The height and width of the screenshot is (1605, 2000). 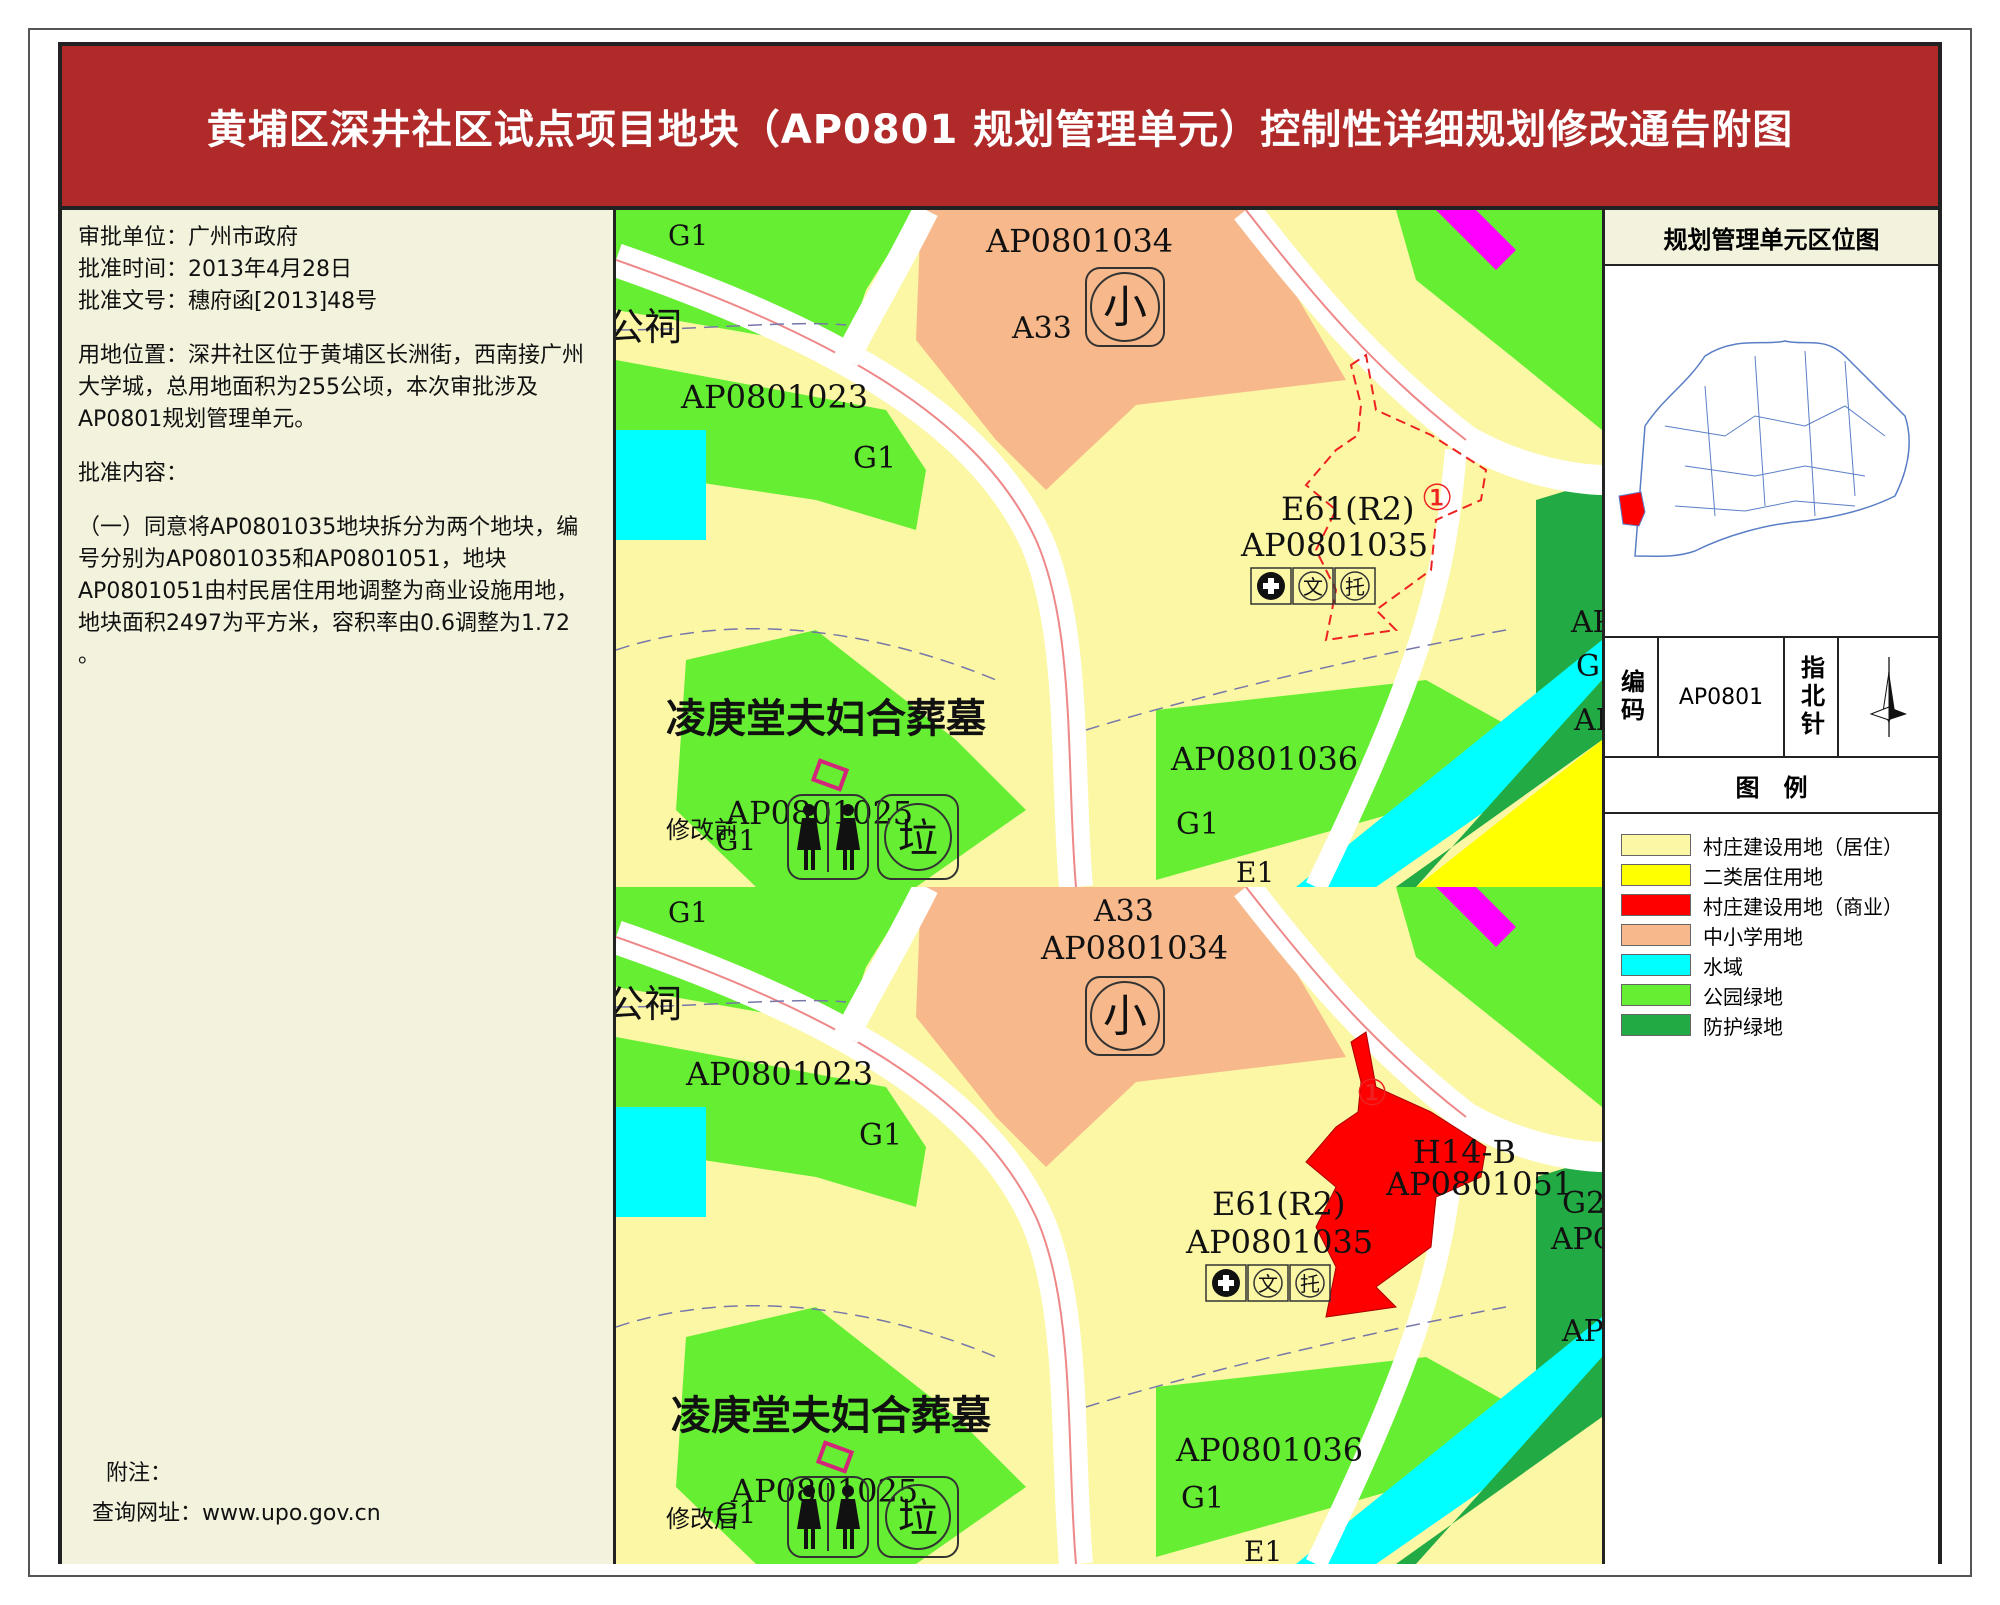 What do you see at coordinates (236, 1494) in the screenshot?
I see `notes: 附注： 查询网址：www.upo.gov.cn` at bounding box center [236, 1494].